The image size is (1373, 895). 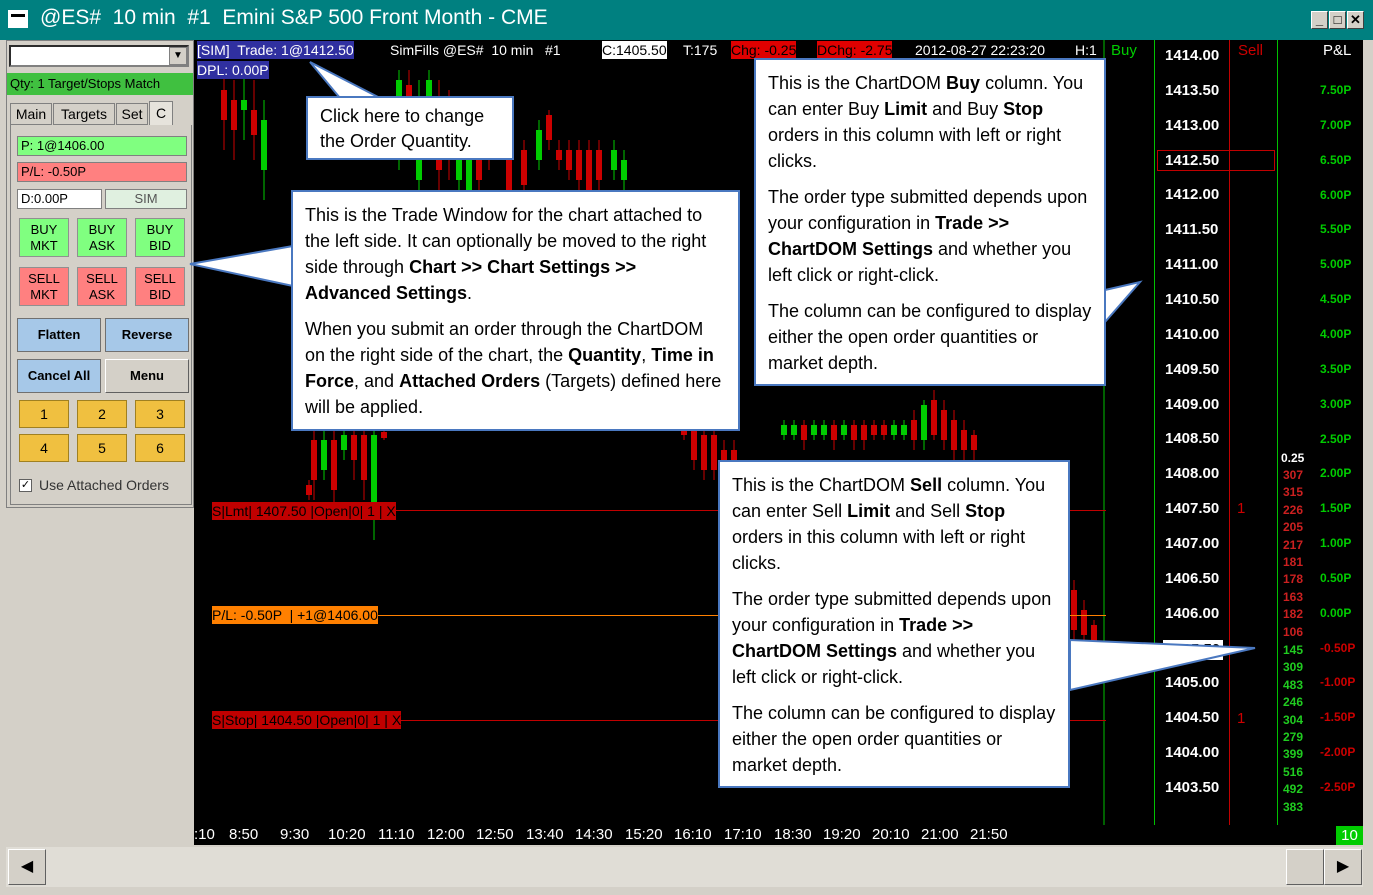 I want to click on horizontal-scrollbar: ◀ ▶, so click(x=684, y=867).